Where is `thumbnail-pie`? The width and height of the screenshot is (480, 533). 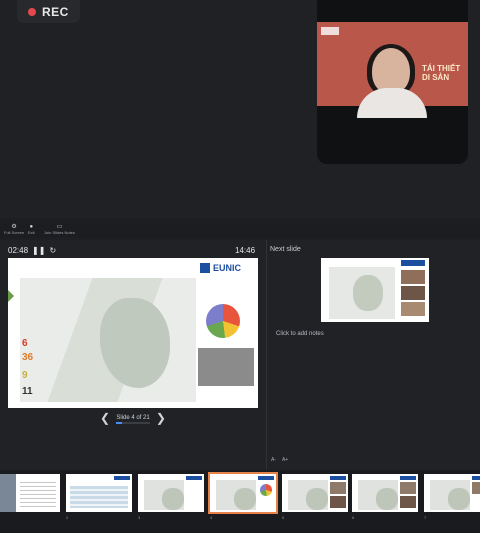 thumbnail-pie is located at coordinates (266, 490).